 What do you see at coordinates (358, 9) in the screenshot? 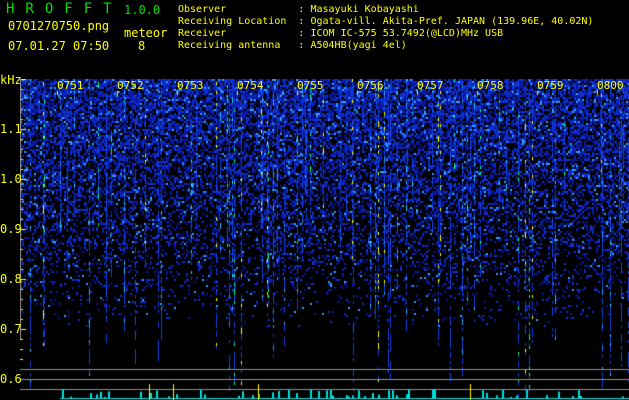
I see `info-value: : Masayuki Kobayashi` at bounding box center [358, 9].